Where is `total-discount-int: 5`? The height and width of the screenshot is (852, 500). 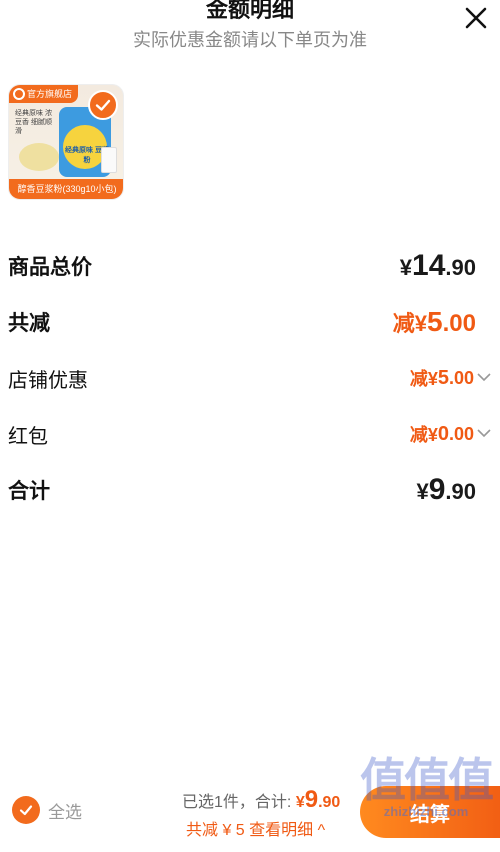
total-discount-int: 5 is located at coordinates (435, 321).